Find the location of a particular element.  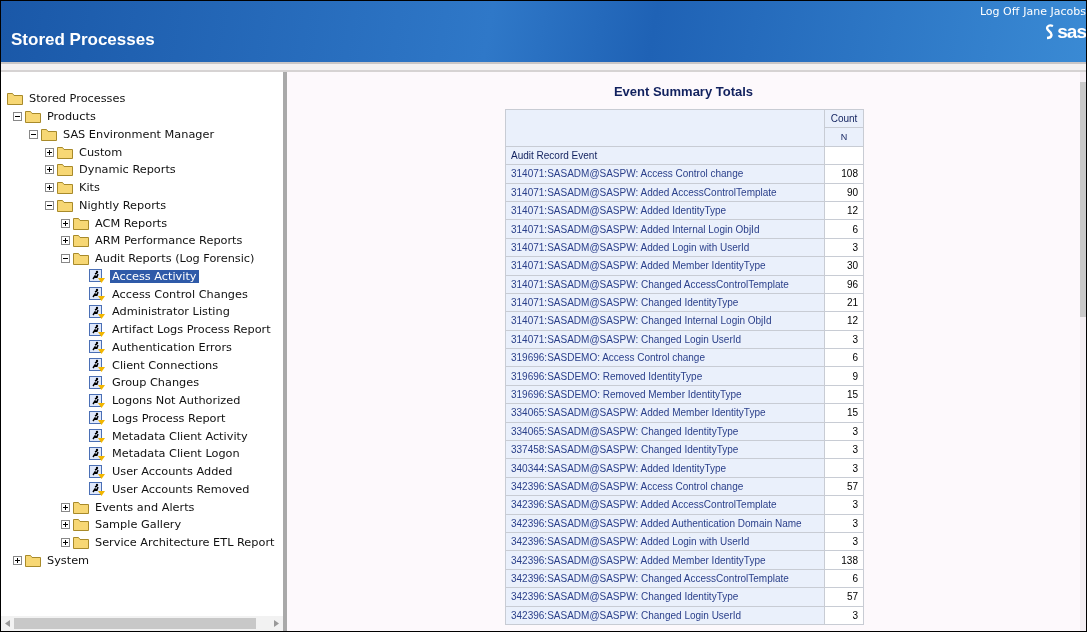

app-title: Stored Processes is located at coordinates (82, 40).